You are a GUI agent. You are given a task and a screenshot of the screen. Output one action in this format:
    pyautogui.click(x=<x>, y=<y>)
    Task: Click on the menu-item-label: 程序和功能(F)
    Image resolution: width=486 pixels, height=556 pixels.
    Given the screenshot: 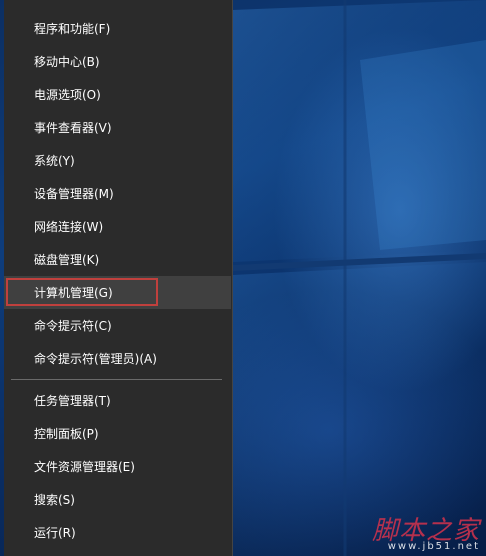 What is the action you would take?
    pyautogui.click(x=72, y=29)
    